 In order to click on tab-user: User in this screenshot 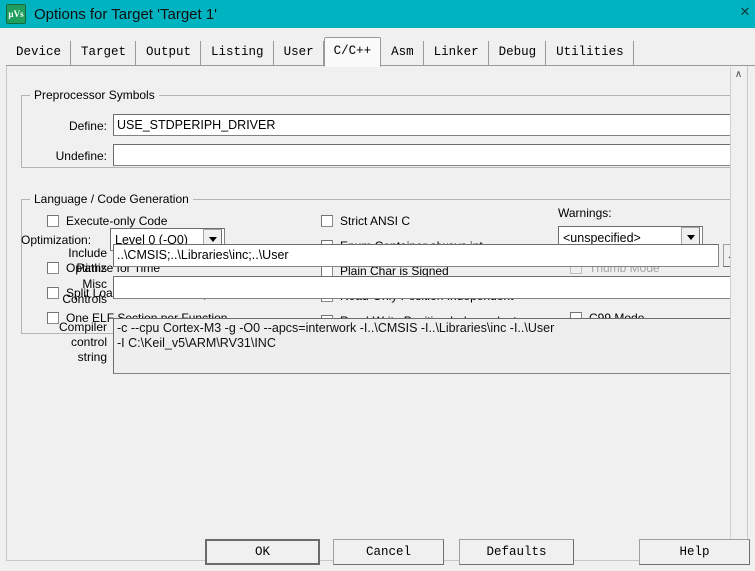, I will do `click(298, 53)`.